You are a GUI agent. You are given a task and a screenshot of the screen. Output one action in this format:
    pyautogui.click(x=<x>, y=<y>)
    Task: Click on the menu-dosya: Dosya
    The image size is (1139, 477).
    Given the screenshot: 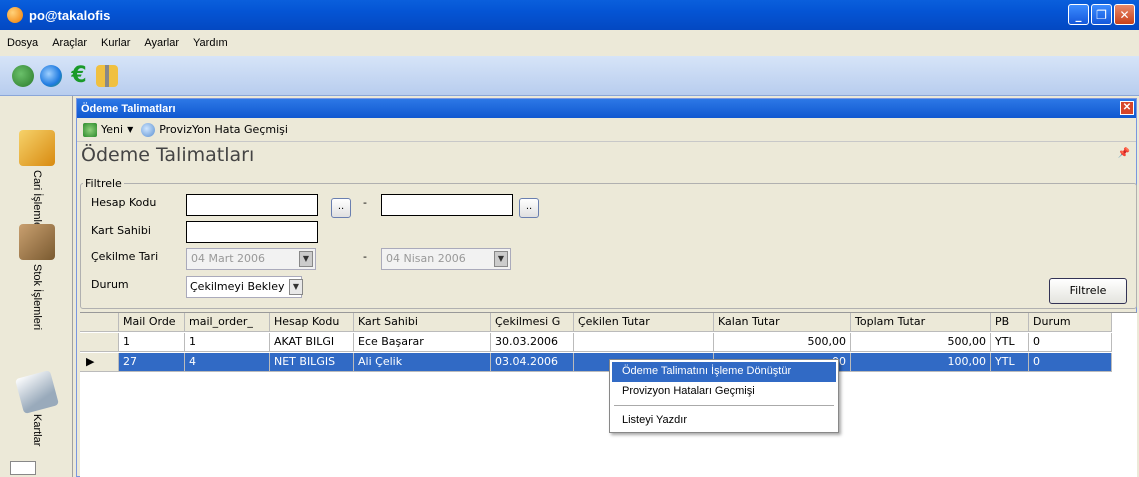 What is the action you would take?
    pyautogui.click(x=22, y=43)
    